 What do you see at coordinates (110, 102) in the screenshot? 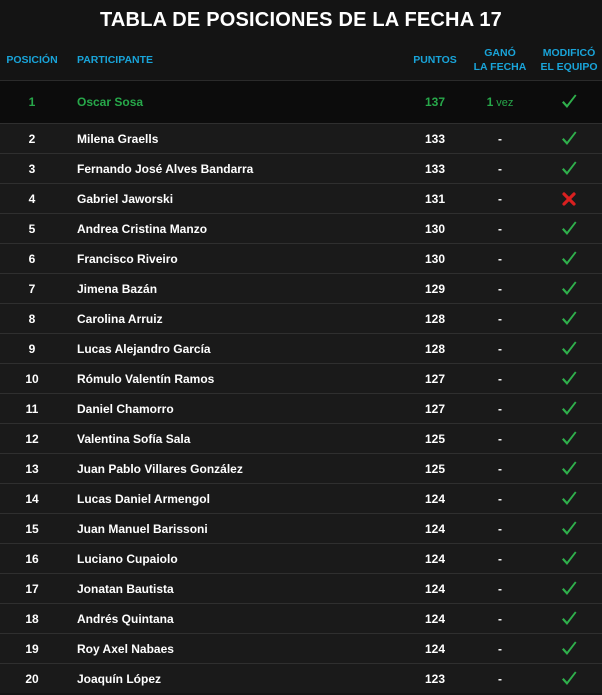
I see `row-participant: Oscar Sosa` at bounding box center [110, 102].